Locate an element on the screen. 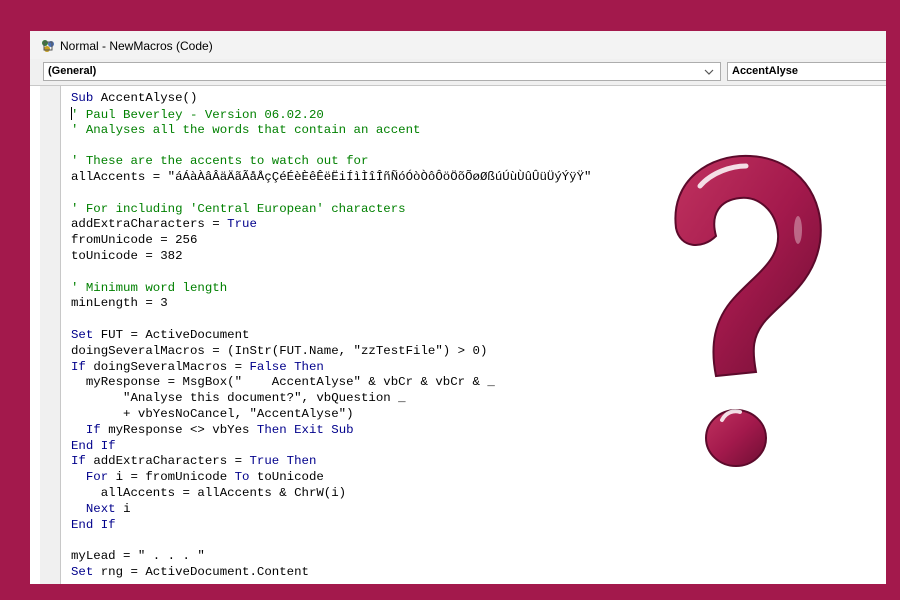  code-token: "Analyse this document?", vbQuestion _ is located at coordinates (238, 398).